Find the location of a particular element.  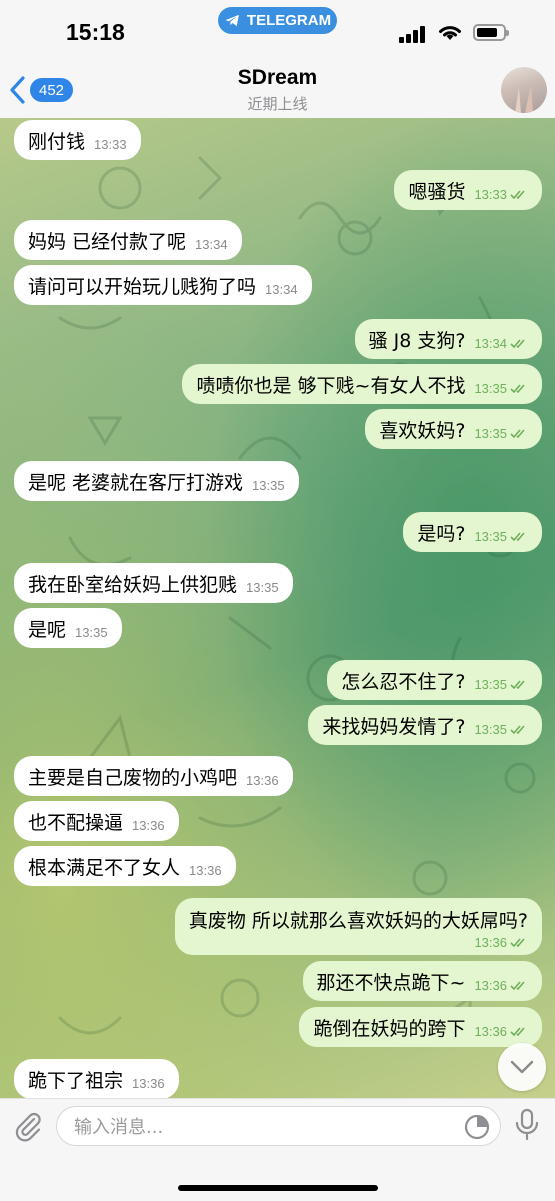

message-text: 怎么忍不住了? is located at coordinates (403, 681).